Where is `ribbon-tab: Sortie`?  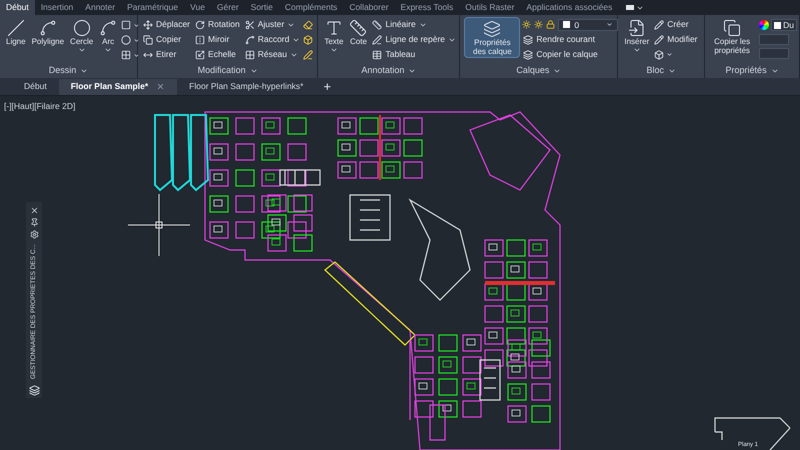 ribbon-tab: Sortie is located at coordinates (261, 7).